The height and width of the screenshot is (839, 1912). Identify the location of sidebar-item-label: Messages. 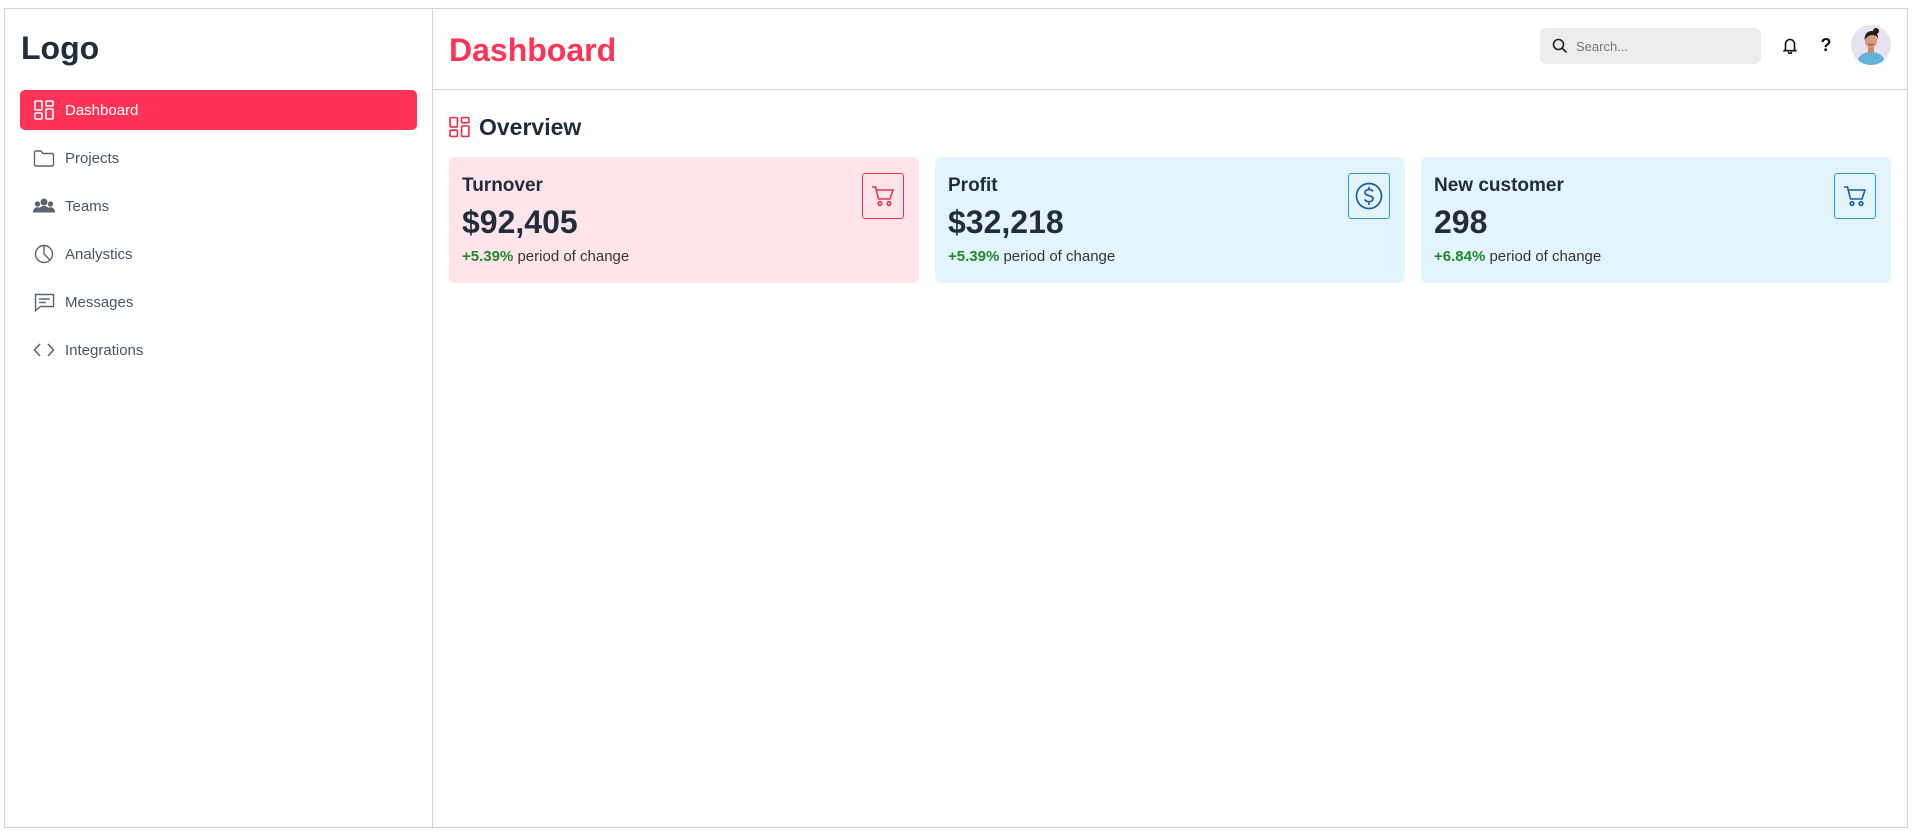
(99, 302).